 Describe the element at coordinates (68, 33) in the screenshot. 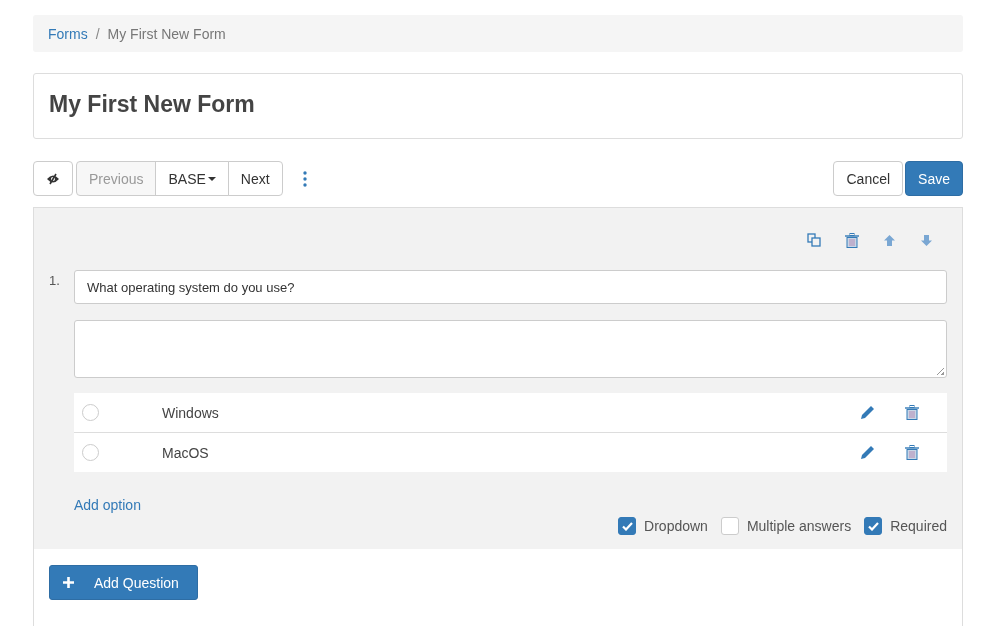

I see `breadcrumb-item: Forms` at that location.